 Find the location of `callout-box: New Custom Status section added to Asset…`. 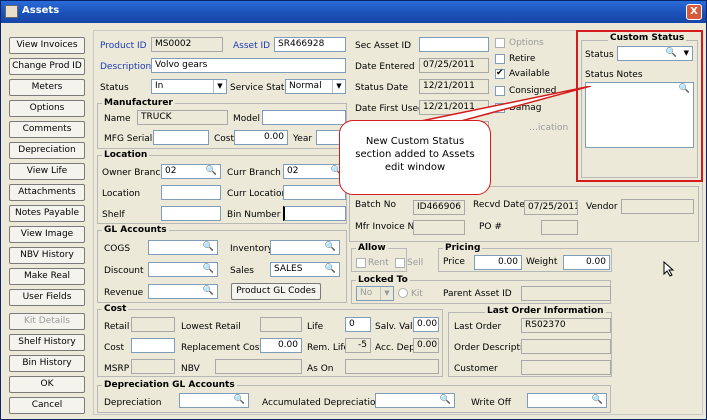

callout-box: New Custom Status section added to Asset… is located at coordinates (415, 157).